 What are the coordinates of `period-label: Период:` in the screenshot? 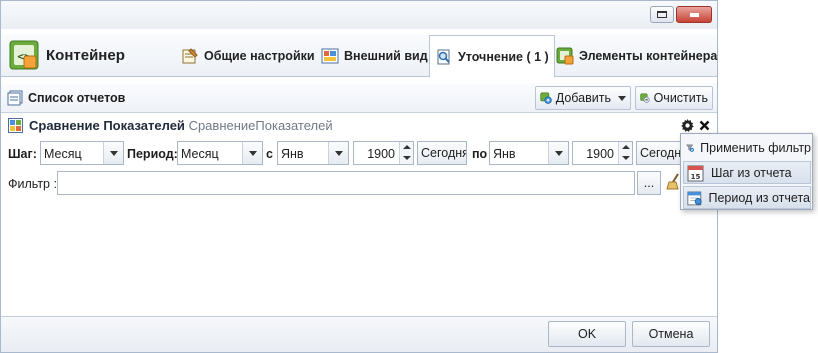 It's located at (152, 154).